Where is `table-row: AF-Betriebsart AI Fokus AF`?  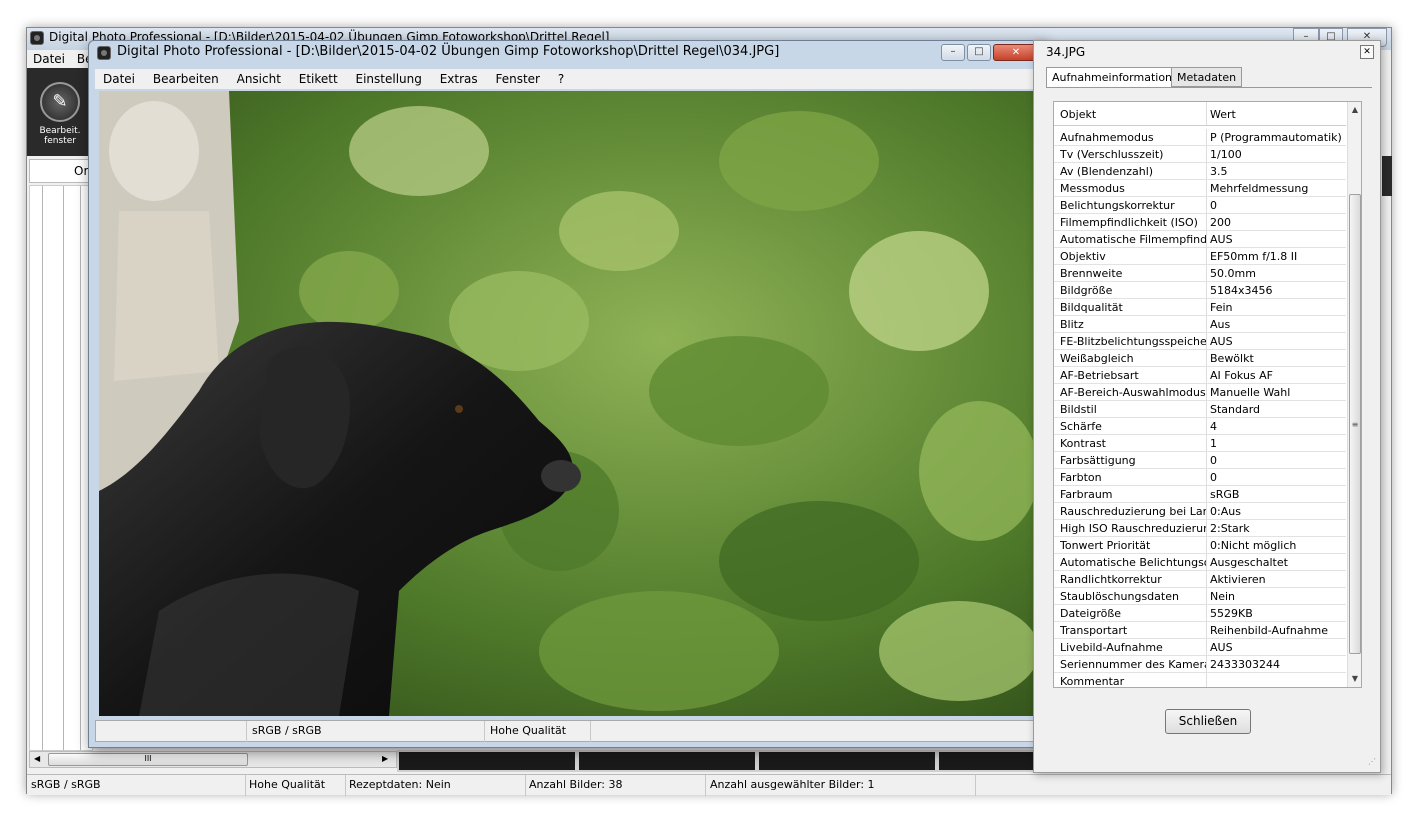 table-row: AF-Betriebsart AI Fokus AF is located at coordinates (1200, 375).